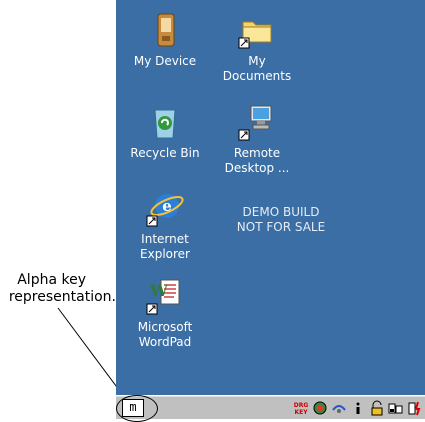 The image size is (425, 422). I want to click on remote-desktop-icon, so click(257, 122).